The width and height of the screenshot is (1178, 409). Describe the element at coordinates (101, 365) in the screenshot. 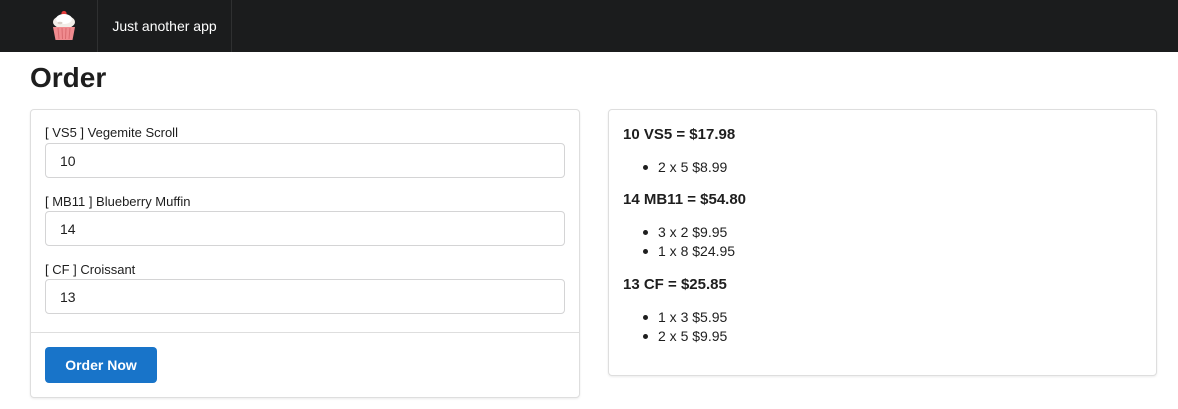

I see `order-now-button: Order Now` at that location.